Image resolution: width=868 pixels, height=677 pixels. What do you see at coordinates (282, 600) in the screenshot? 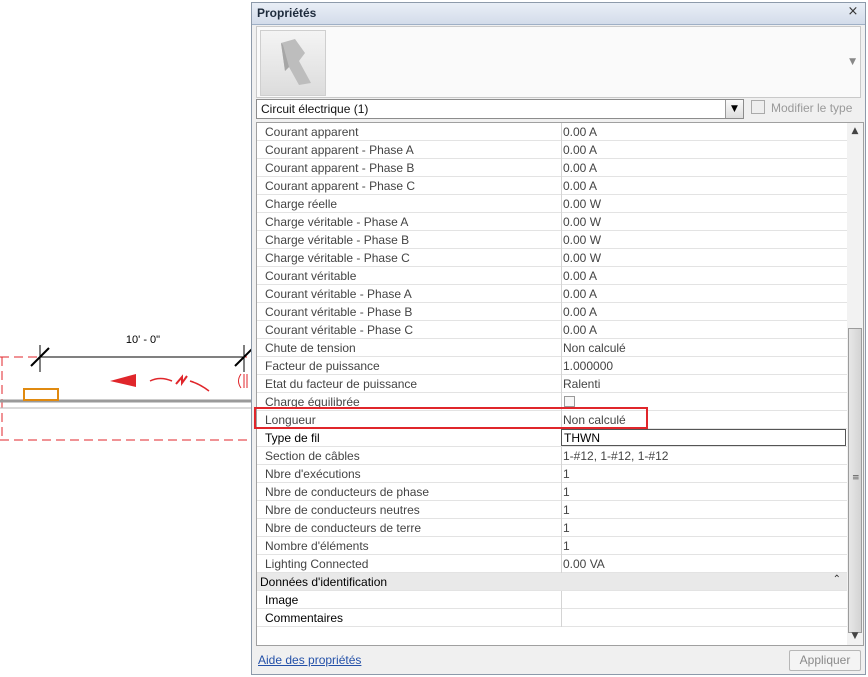
I see `property-name: Image` at bounding box center [282, 600].